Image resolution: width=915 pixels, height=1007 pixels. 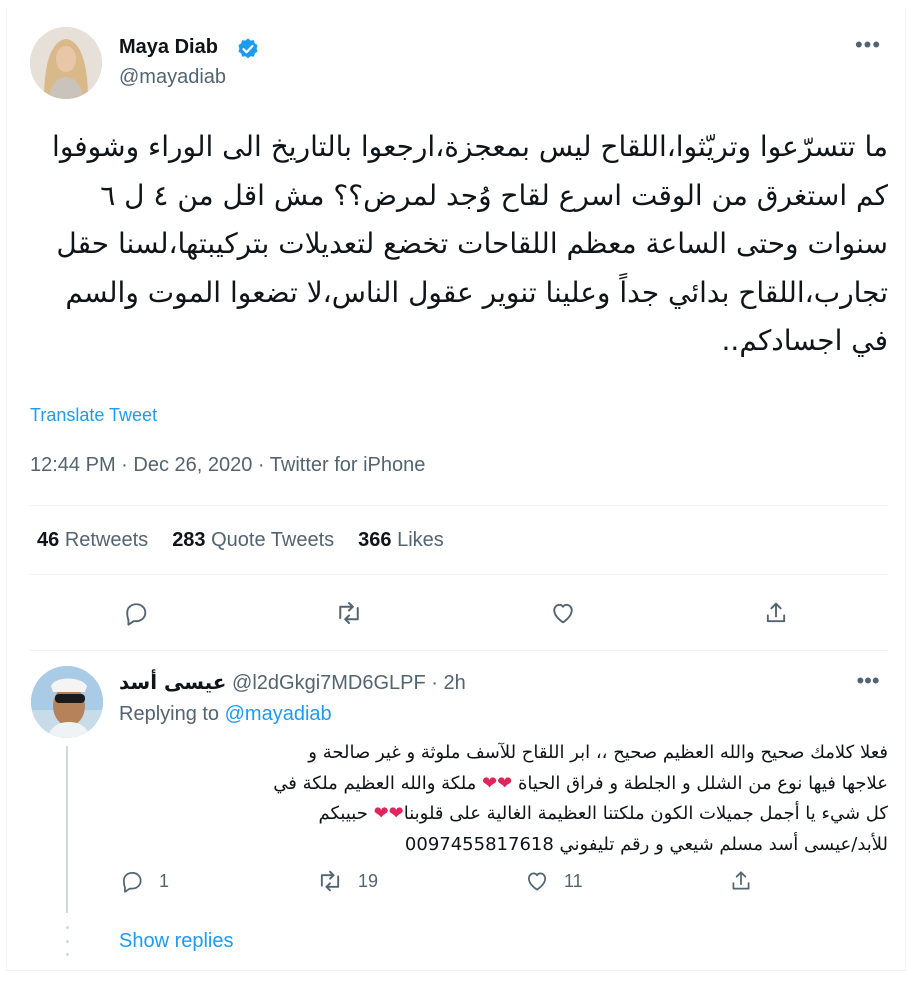 What do you see at coordinates (573, 880) in the screenshot?
I see `like-count: 11` at bounding box center [573, 880].